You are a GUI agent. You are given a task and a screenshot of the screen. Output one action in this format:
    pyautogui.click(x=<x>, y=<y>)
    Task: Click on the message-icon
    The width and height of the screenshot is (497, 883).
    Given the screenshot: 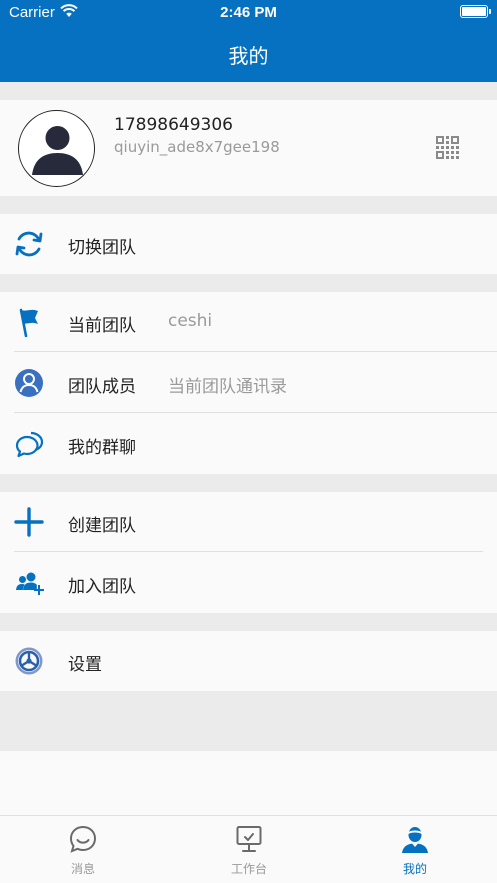 What is the action you would take?
    pyautogui.click(x=83, y=839)
    